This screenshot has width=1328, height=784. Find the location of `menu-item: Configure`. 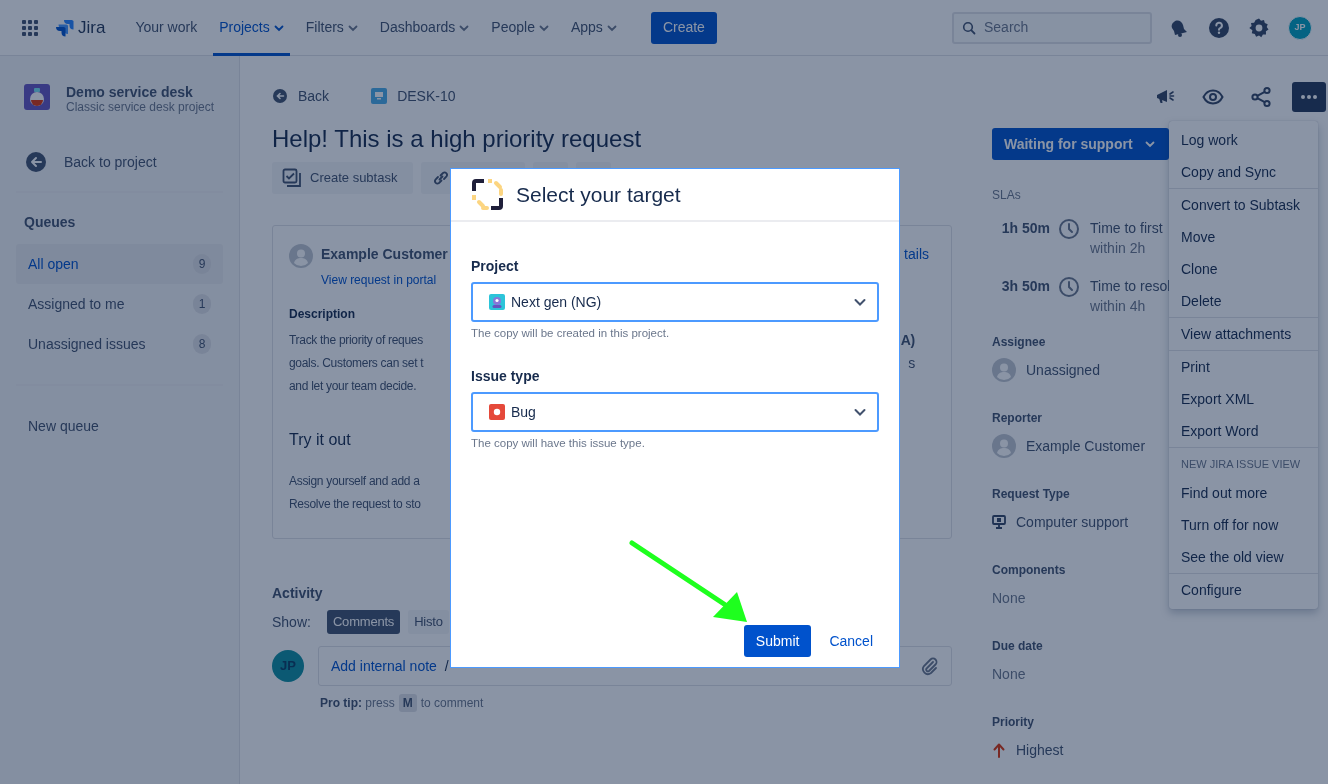

menu-item: Configure is located at coordinates (1243, 589).